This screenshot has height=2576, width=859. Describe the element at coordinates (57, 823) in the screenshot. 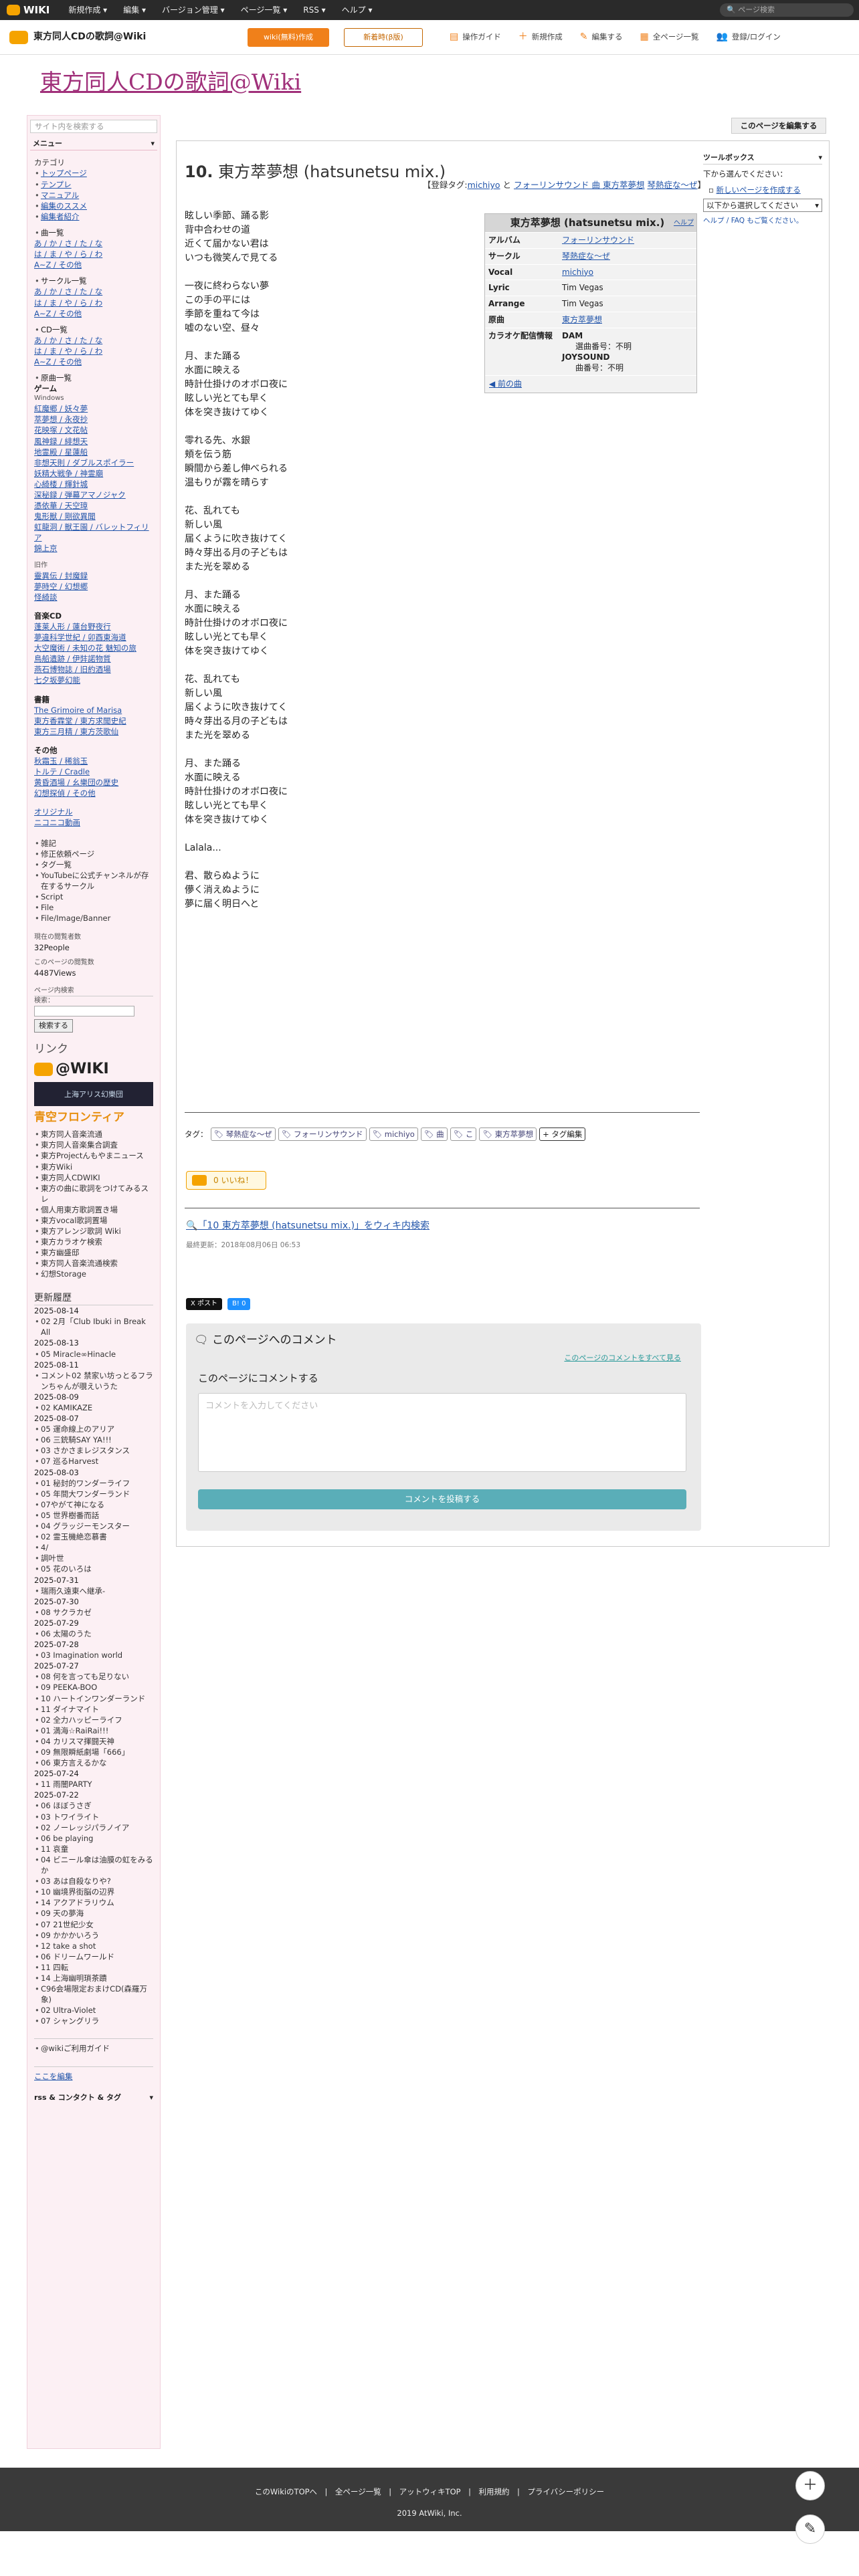

I see `misc-row-link: ニコニコ動画` at that location.